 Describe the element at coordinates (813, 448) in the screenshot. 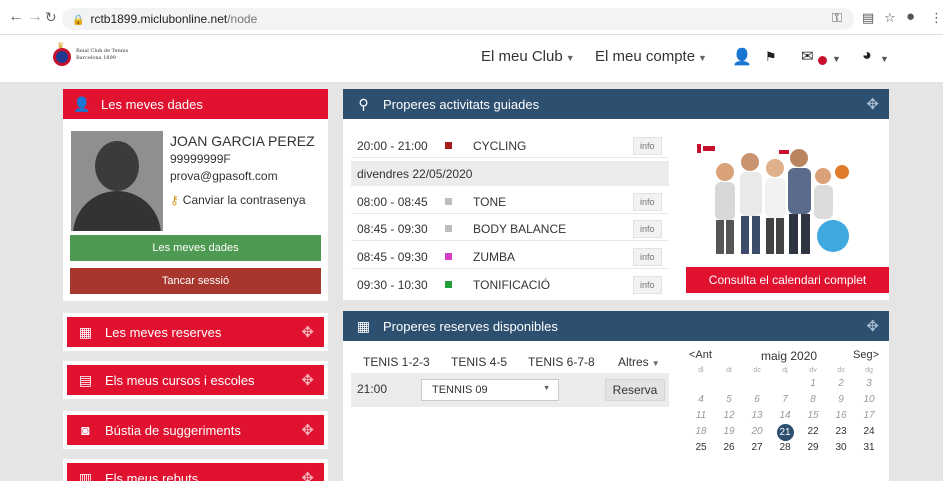

I see `calendar-day: 29` at that location.